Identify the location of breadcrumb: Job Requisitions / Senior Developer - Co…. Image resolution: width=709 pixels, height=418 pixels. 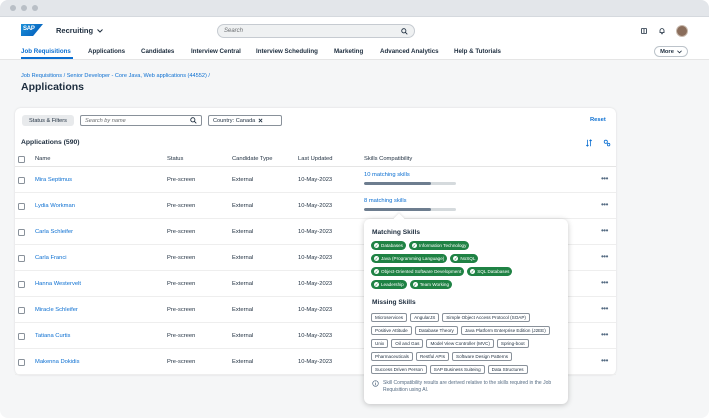
(115, 76).